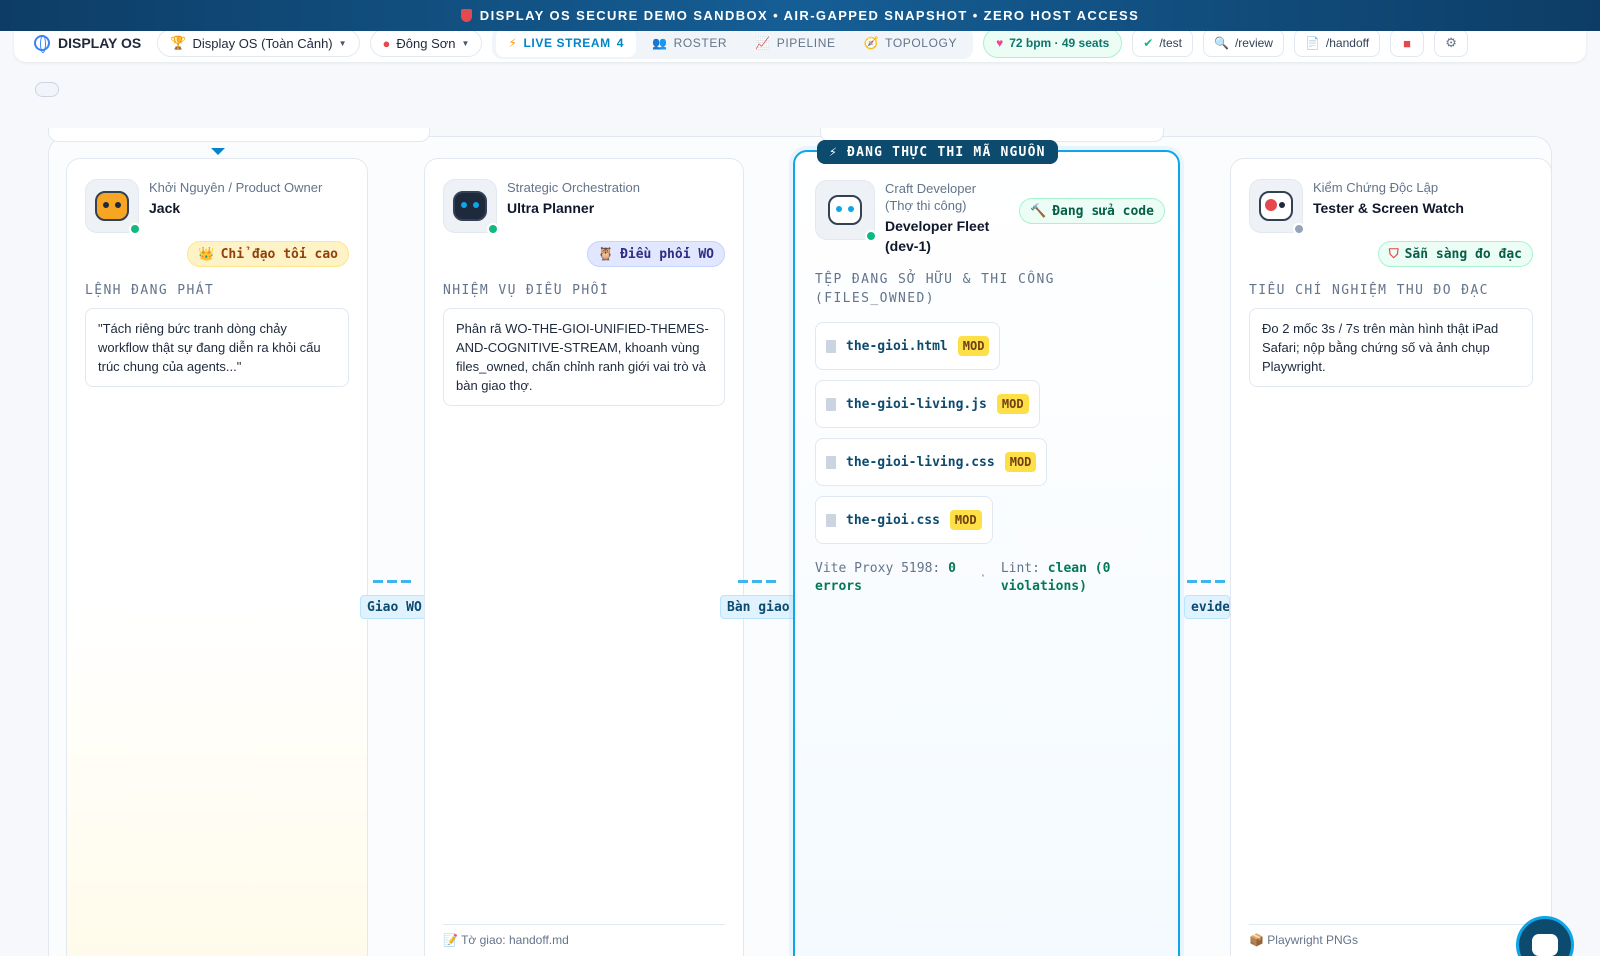 The height and width of the screenshot is (956, 1600). What do you see at coordinates (1170, 43) in the screenshot?
I see `command-label: /test` at bounding box center [1170, 43].